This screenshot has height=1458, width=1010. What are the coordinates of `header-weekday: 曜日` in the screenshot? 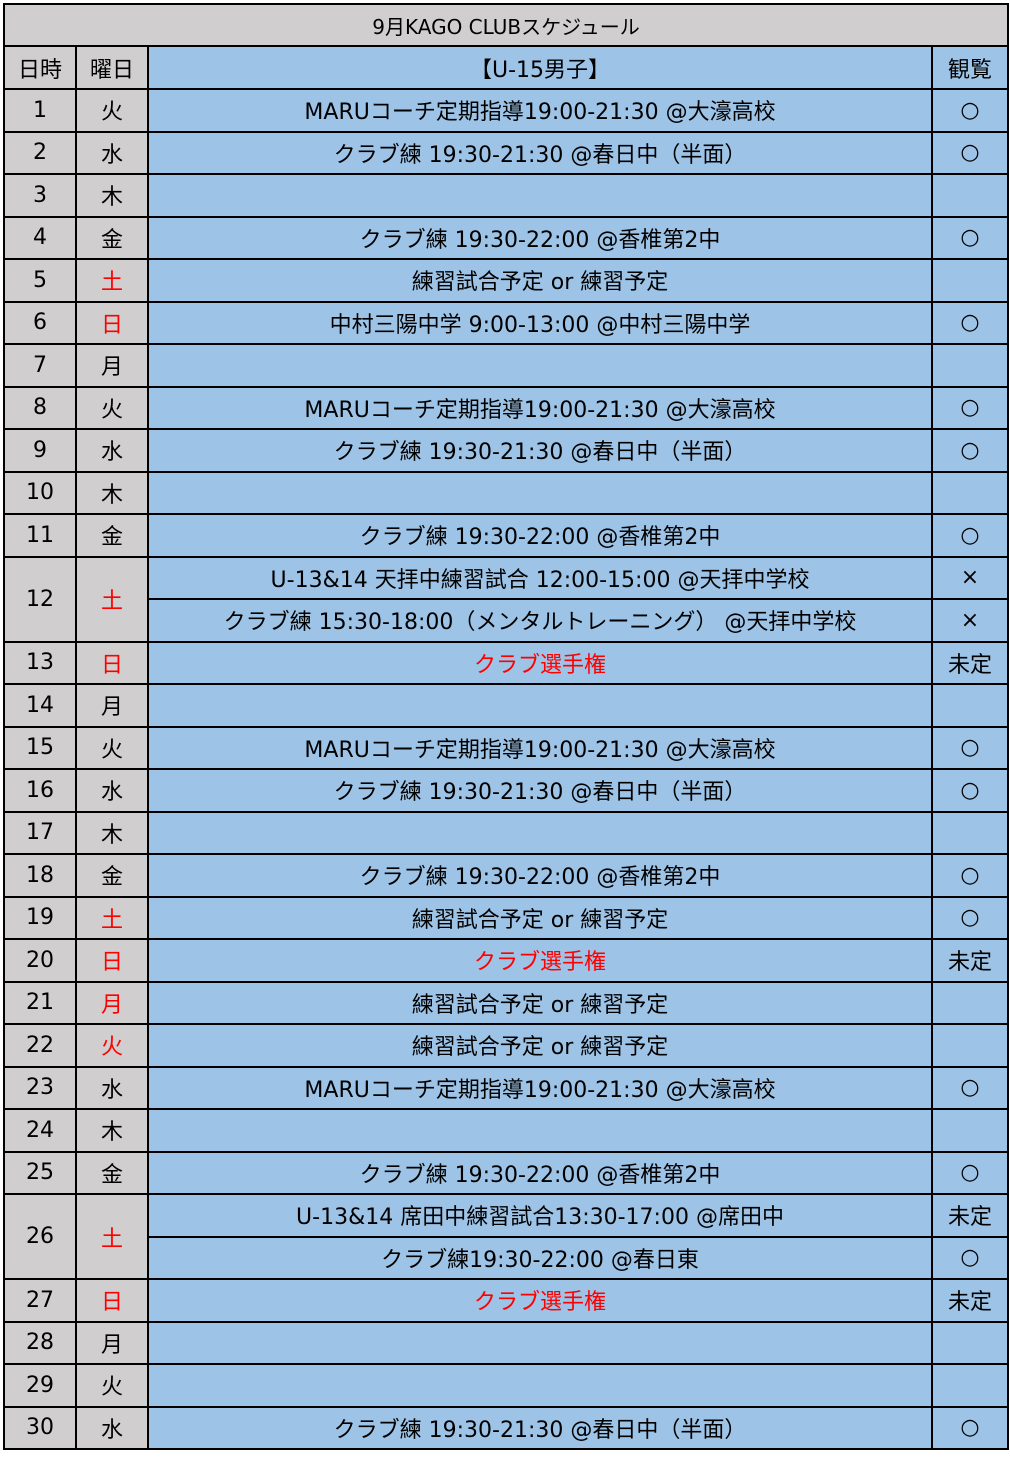 It's located at (112, 67).